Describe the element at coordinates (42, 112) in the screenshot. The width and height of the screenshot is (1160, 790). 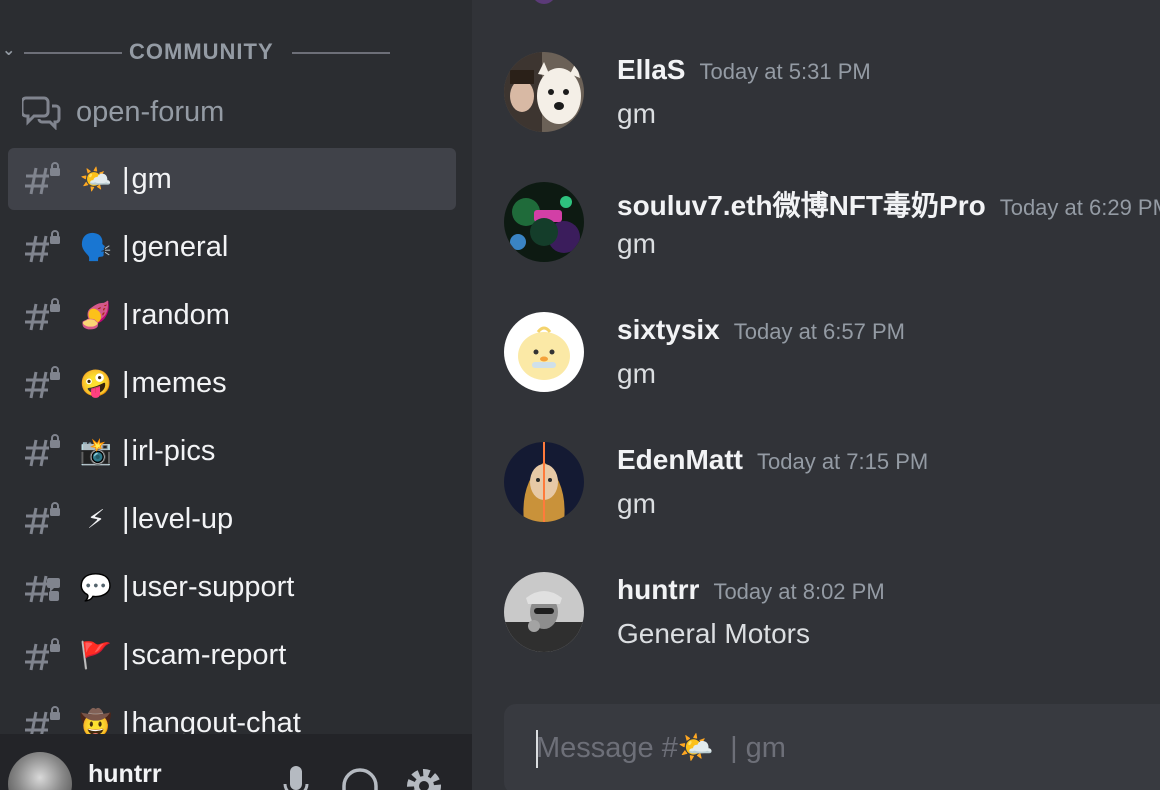
I see `forum-icon` at that location.